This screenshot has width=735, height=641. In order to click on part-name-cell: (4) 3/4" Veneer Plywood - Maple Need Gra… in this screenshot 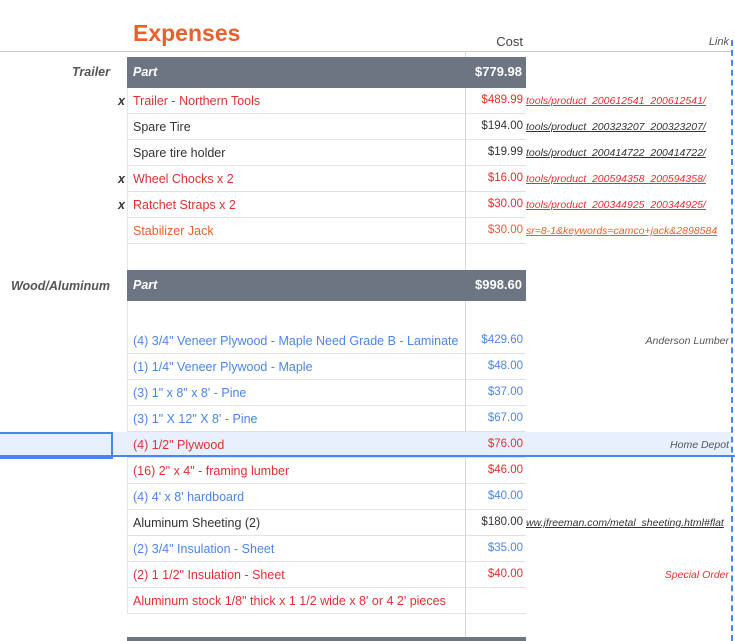, I will do `click(295, 341)`.